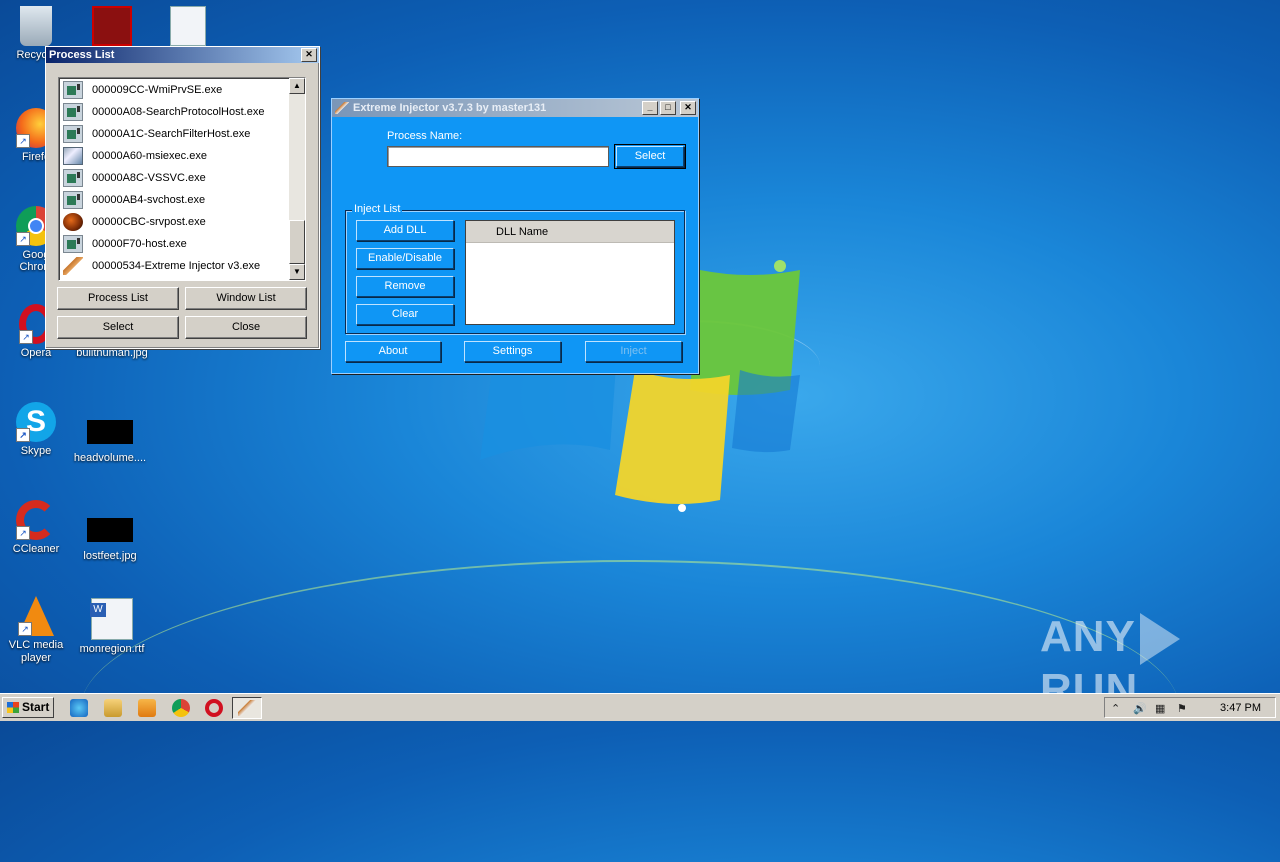 Image resolution: width=1280 pixels, height=862 pixels. Describe the element at coordinates (450, 108) in the screenshot. I see `window-title: Extreme Injector v3.7.3 by master131` at that location.